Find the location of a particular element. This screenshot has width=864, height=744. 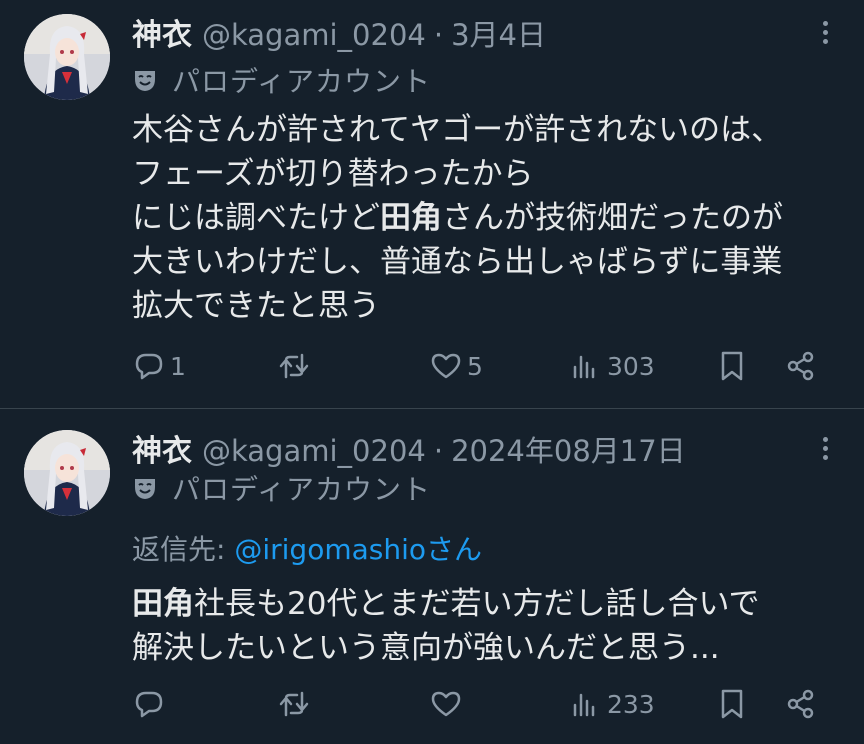

text-segment: フェーズが切り替わったから is located at coordinates (333, 174).